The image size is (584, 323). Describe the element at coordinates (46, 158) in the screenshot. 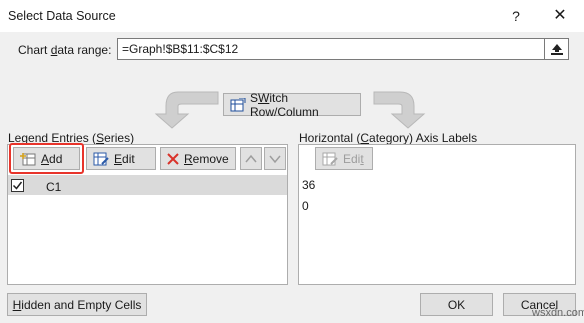

I see `add-button-highlight` at that location.